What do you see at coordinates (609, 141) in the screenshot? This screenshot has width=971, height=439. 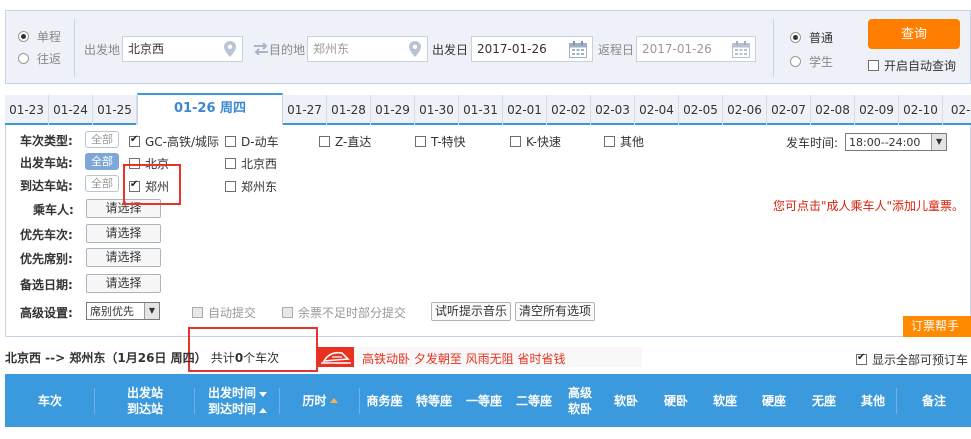 I see `checkbox-other` at bounding box center [609, 141].